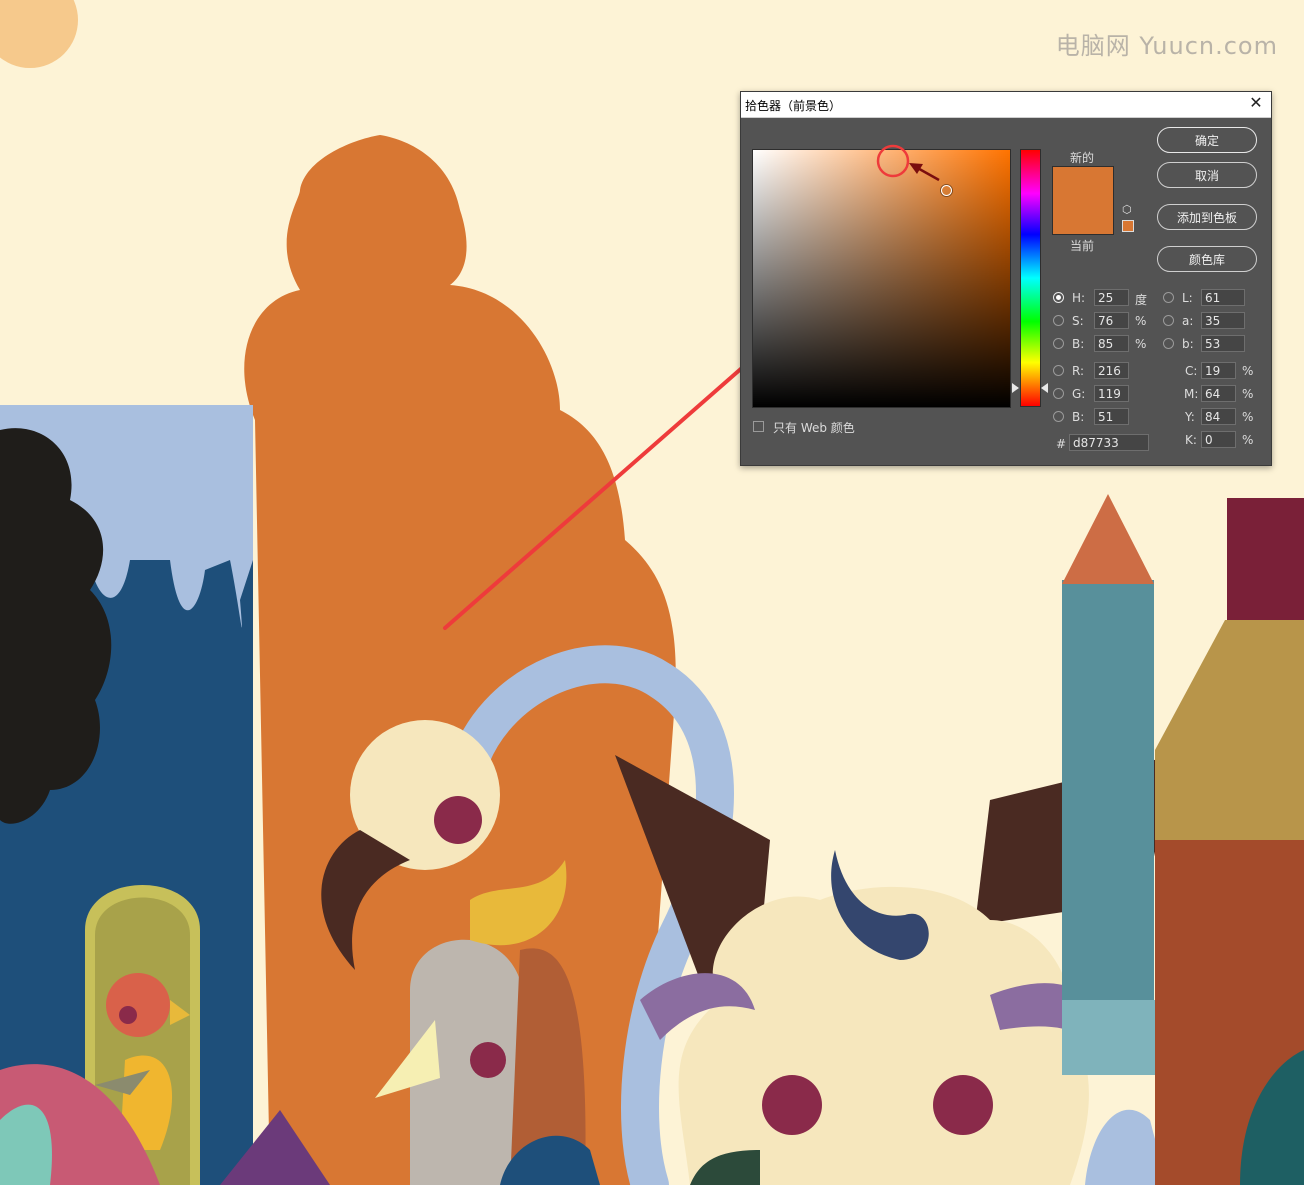 The width and height of the screenshot is (1304, 1185). Describe the element at coordinates (138, 1005) in the screenshot. I see `red-bird-head` at that location.